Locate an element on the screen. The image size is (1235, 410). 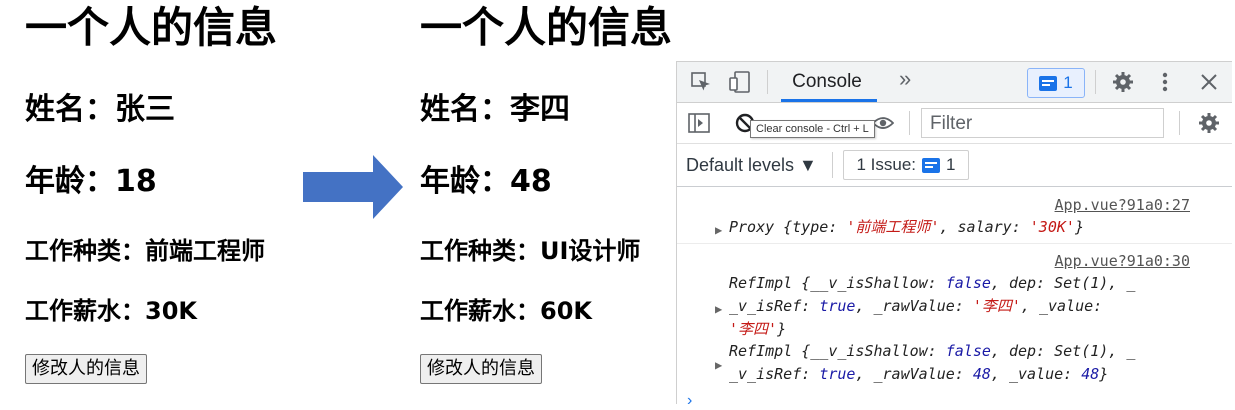
tab-console: Console is located at coordinates (827, 82).